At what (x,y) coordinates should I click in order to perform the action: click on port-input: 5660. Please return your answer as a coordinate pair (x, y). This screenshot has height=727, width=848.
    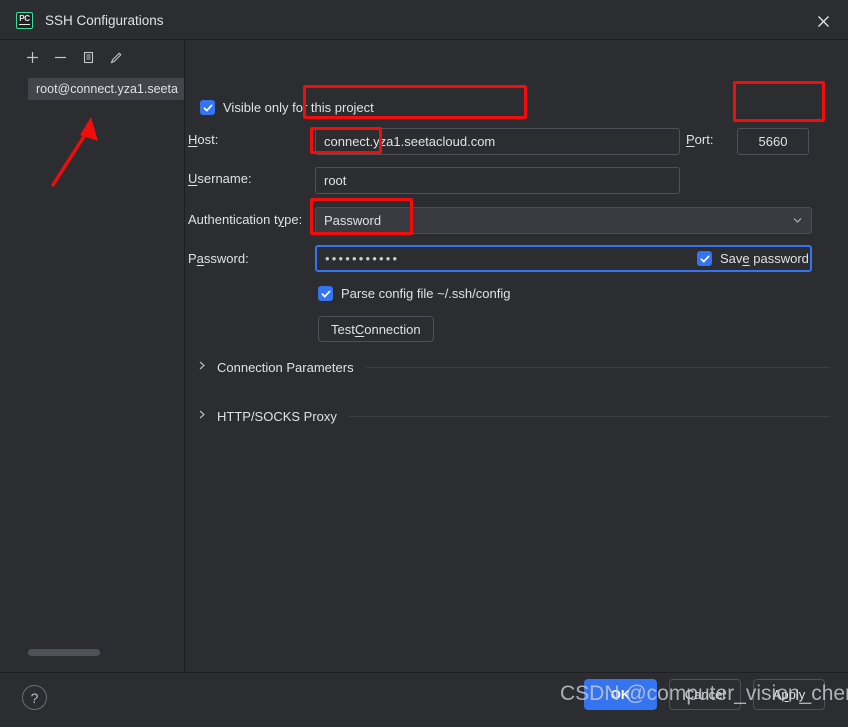
    Looking at the image, I should click on (773, 141).